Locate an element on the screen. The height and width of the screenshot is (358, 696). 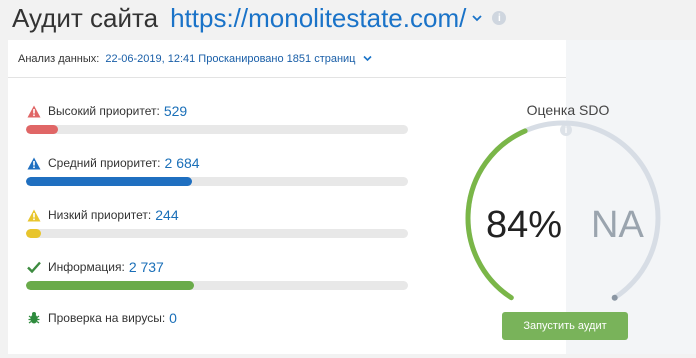
metric-value-link: 2 684 is located at coordinates (182, 163).